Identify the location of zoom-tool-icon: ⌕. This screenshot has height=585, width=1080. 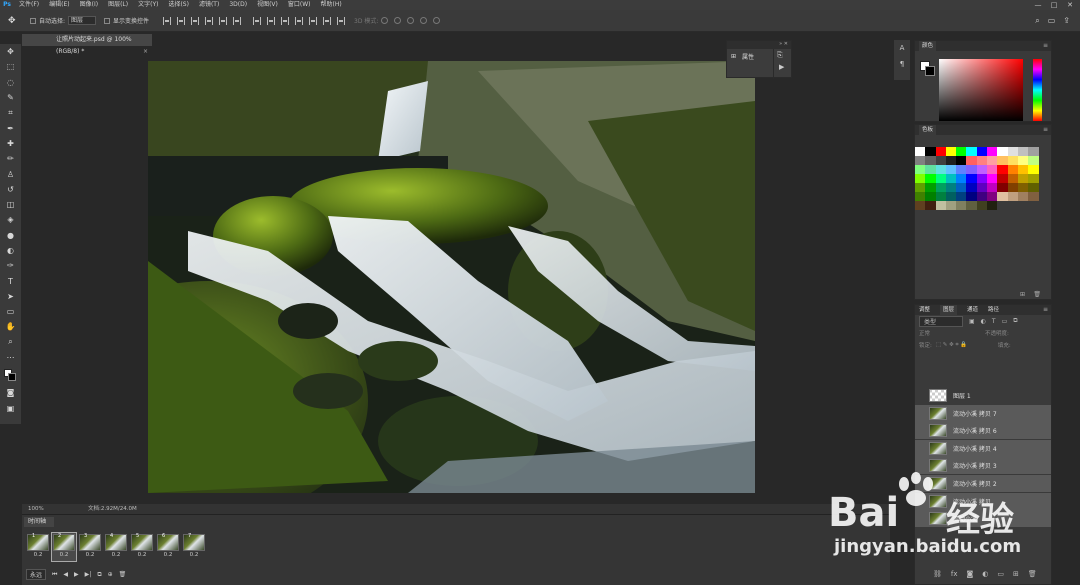
(10, 342).